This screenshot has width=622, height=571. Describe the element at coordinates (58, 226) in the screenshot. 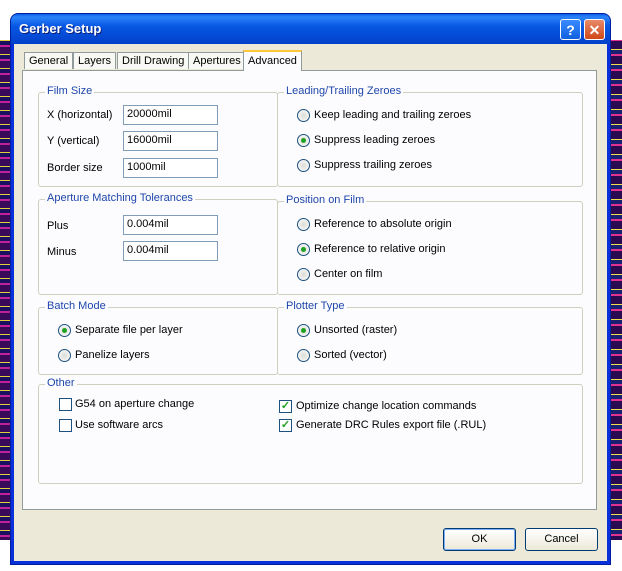

I see `plus-label: Plus` at that location.